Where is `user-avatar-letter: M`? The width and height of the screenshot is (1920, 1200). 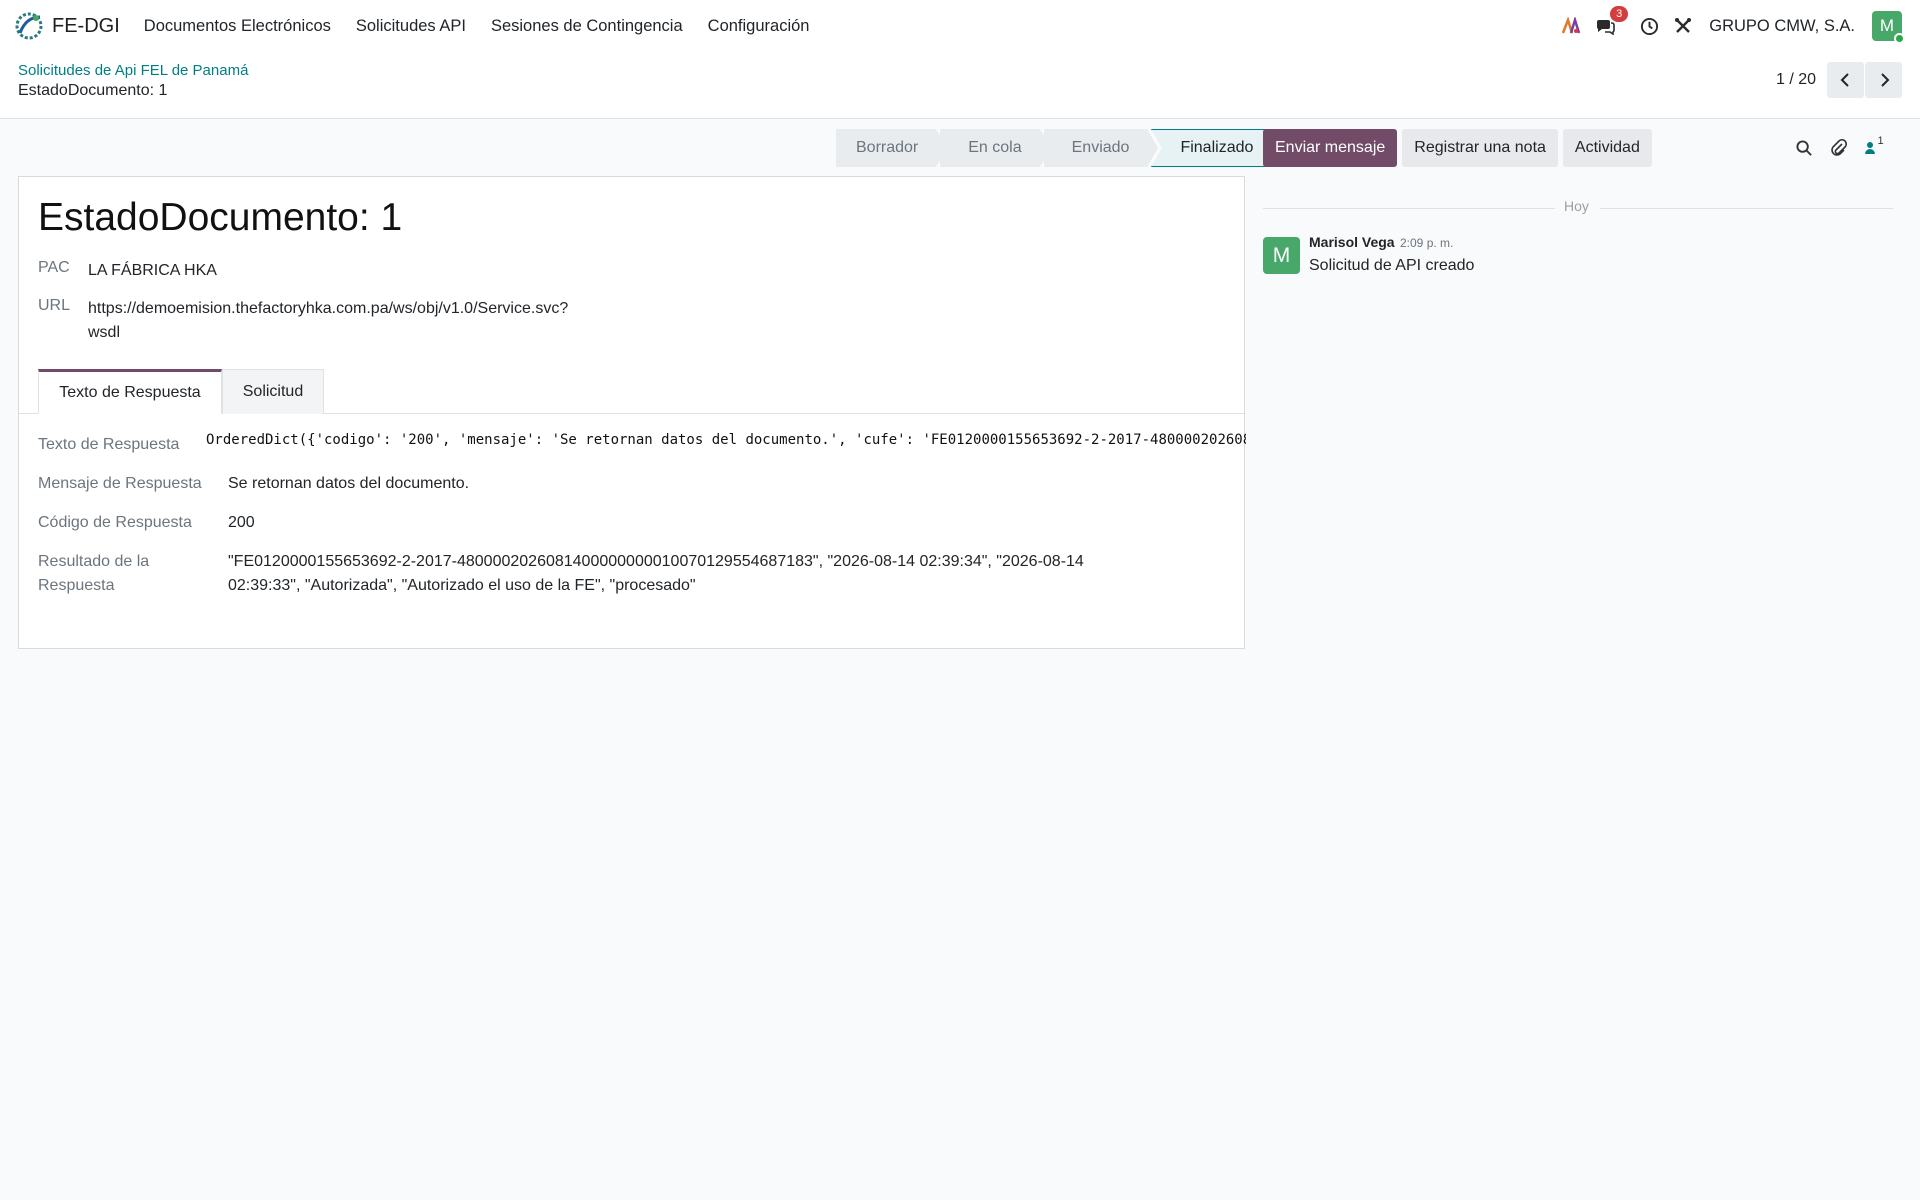 user-avatar-letter: M is located at coordinates (1887, 25).